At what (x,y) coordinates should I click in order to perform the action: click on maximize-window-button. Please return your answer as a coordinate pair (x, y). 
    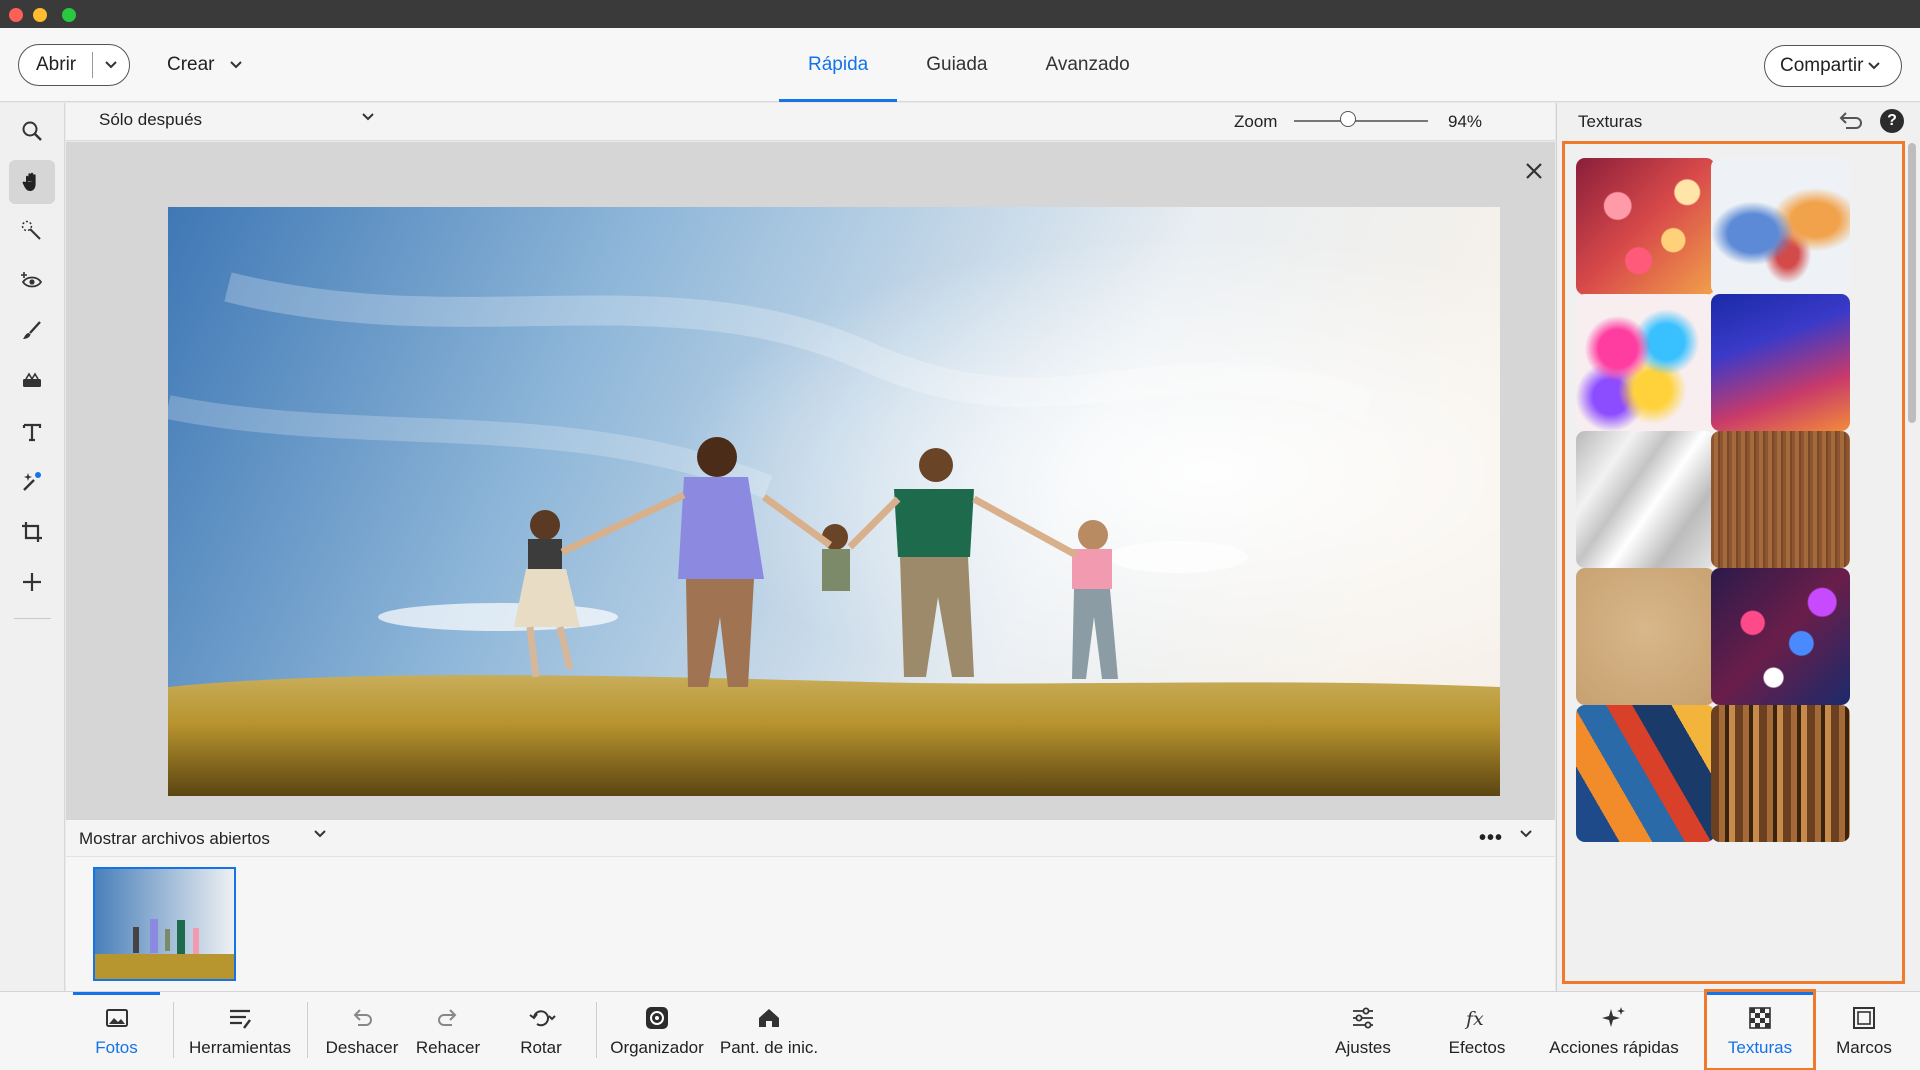
    Looking at the image, I should click on (69, 15).